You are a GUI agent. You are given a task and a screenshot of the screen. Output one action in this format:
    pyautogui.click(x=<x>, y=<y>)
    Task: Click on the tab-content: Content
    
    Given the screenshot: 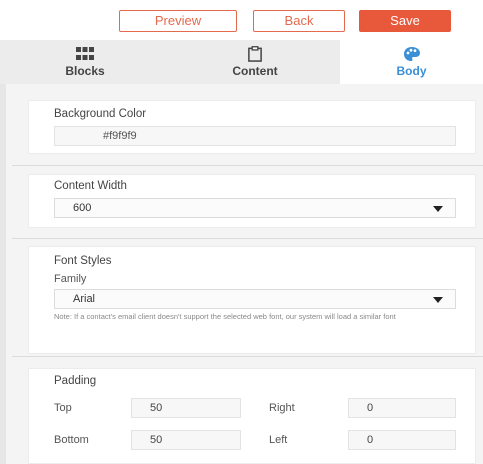 What is the action you would take?
    pyautogui.click(x=255, y=62)
    